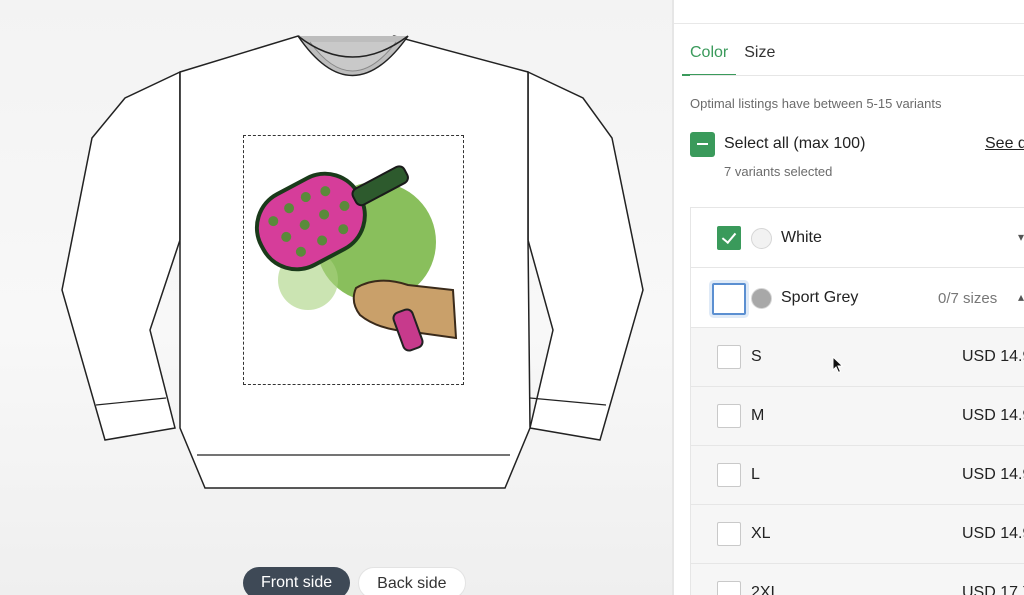 The width and height of the screenshot is (1024, 595). Describe the element at coordinates (761, 238) in the screenshot. I see `white-swatch` at that location.